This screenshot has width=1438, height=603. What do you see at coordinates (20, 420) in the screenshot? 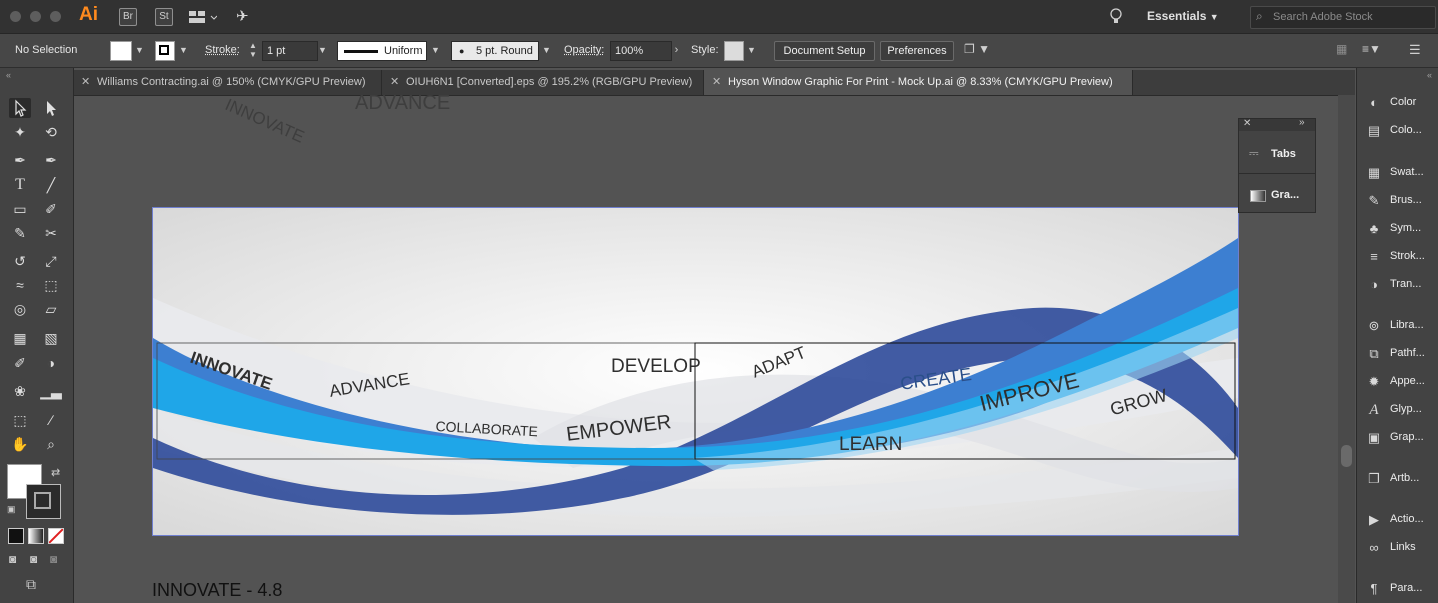
I see `artboard-tool-icon: ⬚` at bounding box center [20, 420].